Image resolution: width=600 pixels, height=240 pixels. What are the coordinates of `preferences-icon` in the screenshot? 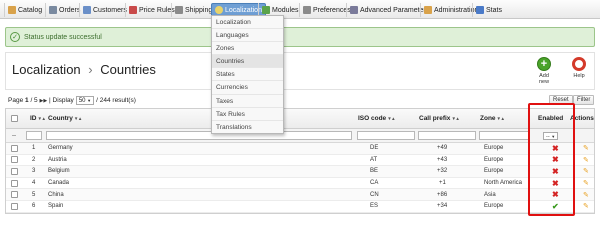 It's located at (307, 10).